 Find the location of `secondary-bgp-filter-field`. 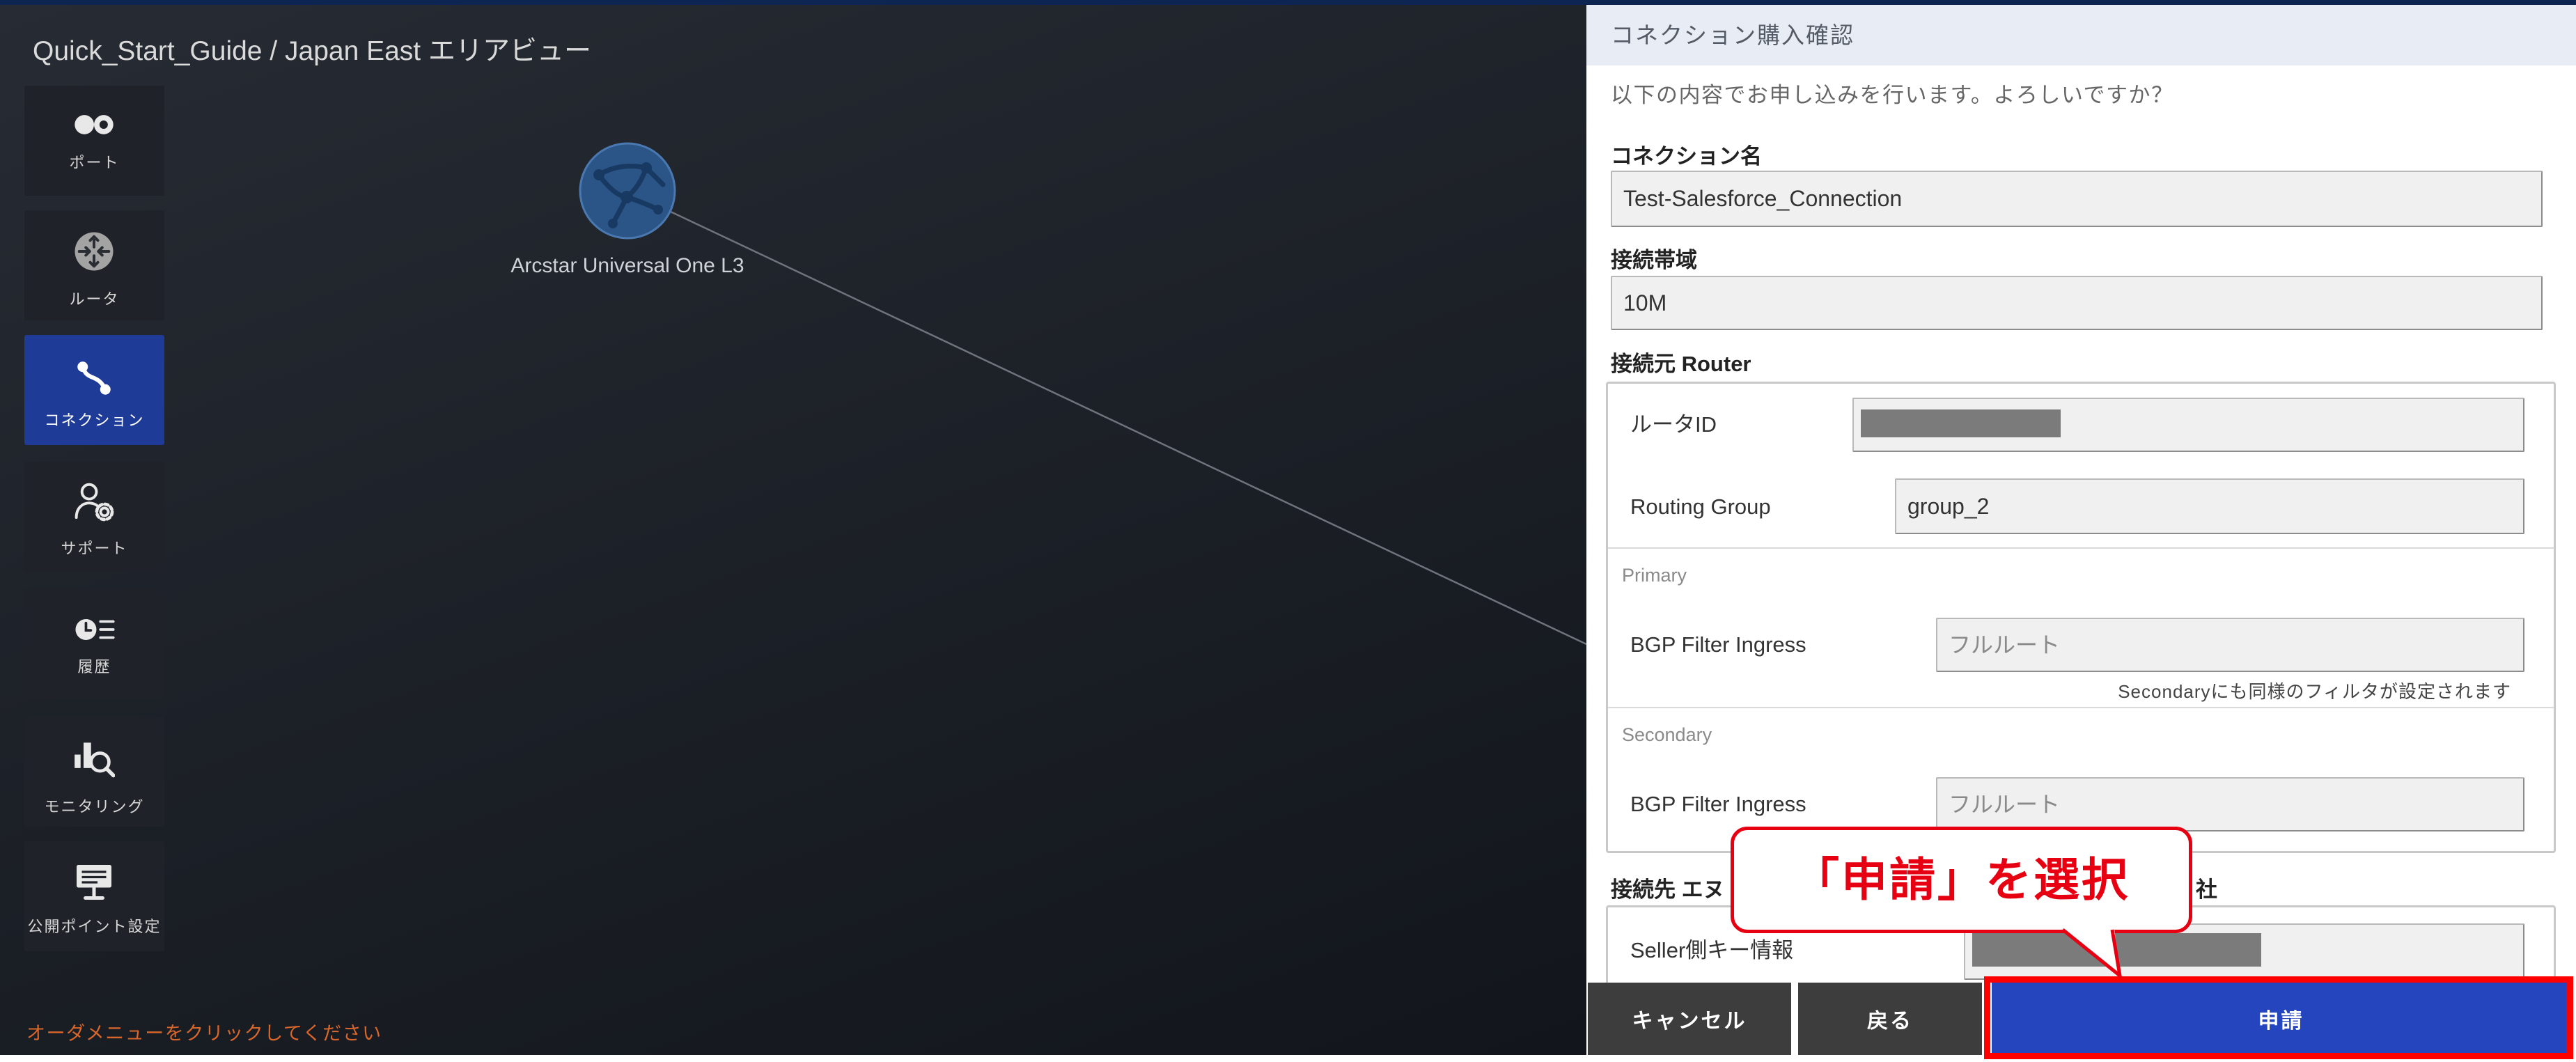

secondary-bgp-filter-field is located at coordinates (2230, 804).